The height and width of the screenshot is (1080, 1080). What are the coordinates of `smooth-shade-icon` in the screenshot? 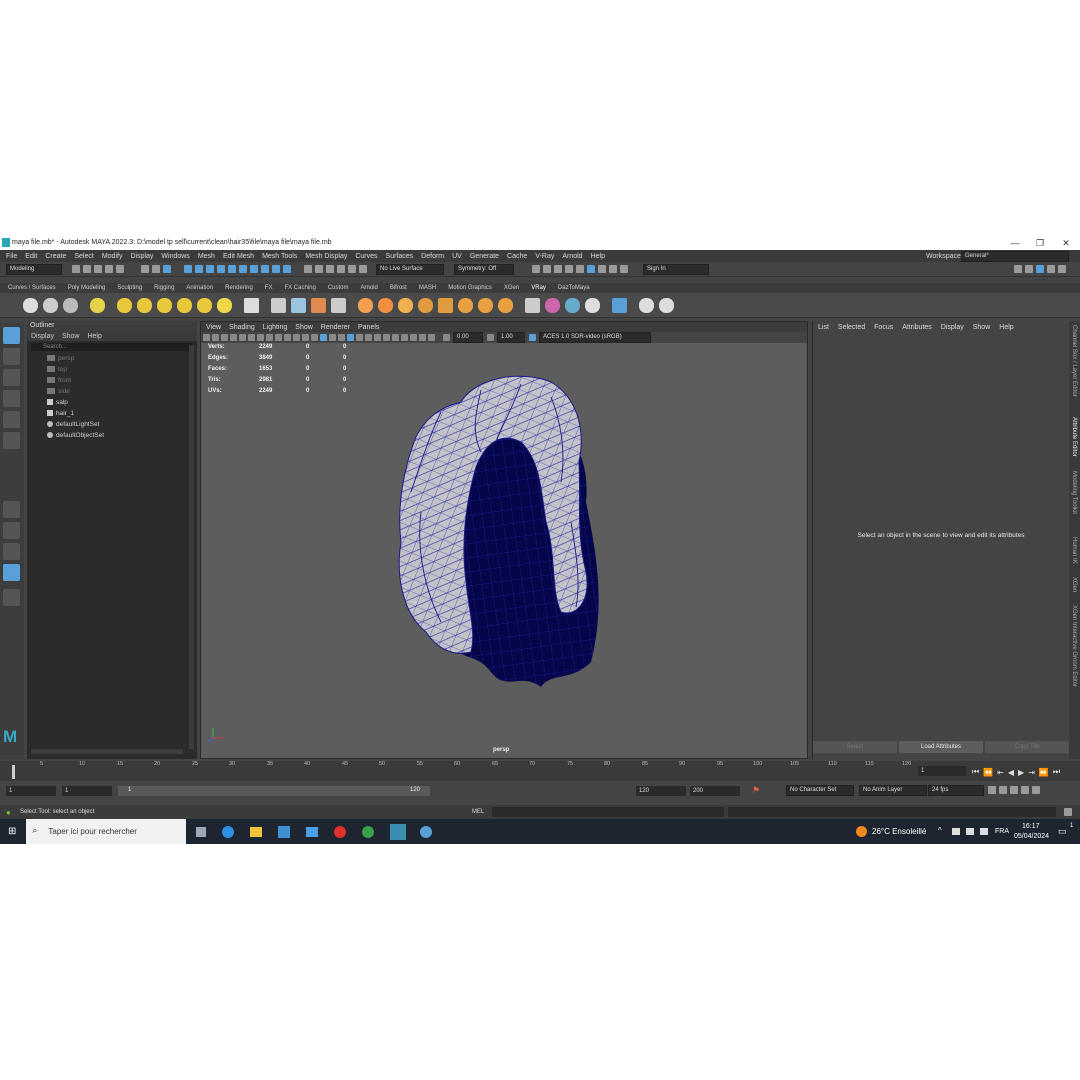 It's located at (314, 337).